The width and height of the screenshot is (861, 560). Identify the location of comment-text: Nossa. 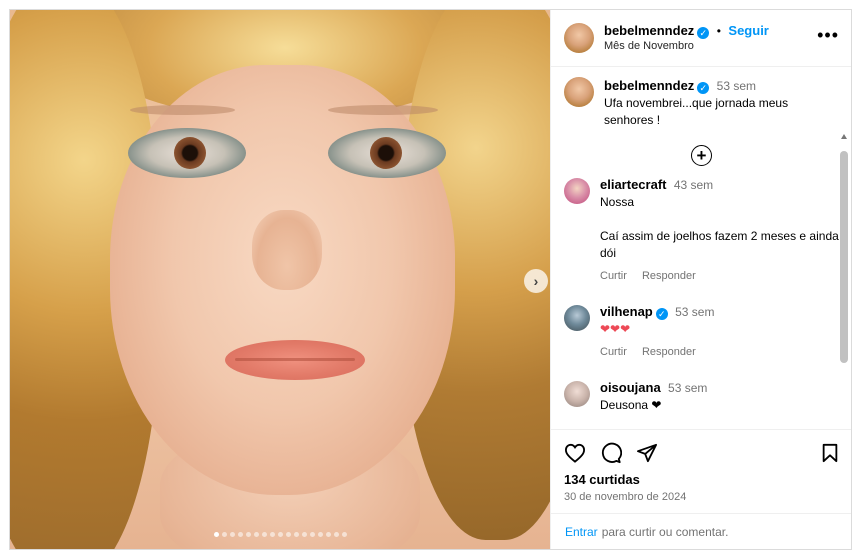
(617, 202).